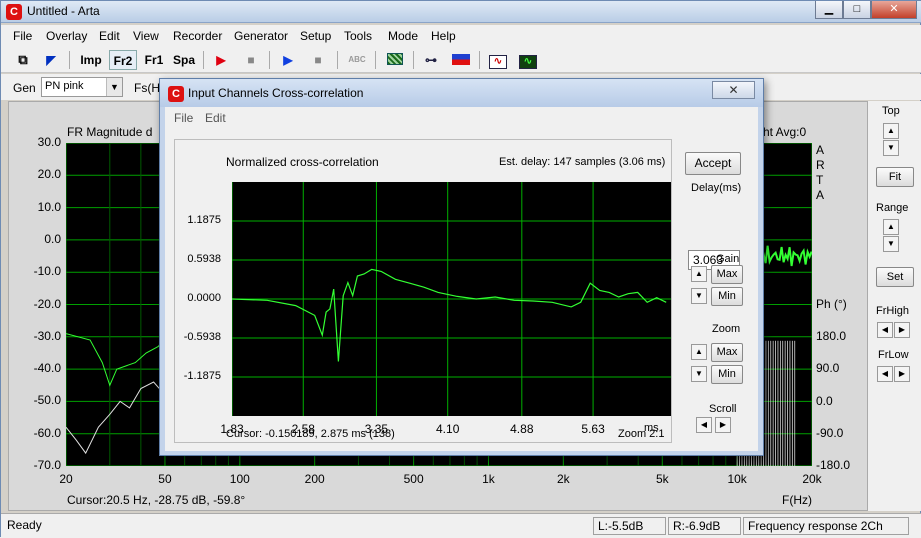  I want to click on gain-max-button: Max, so click(727, 274).